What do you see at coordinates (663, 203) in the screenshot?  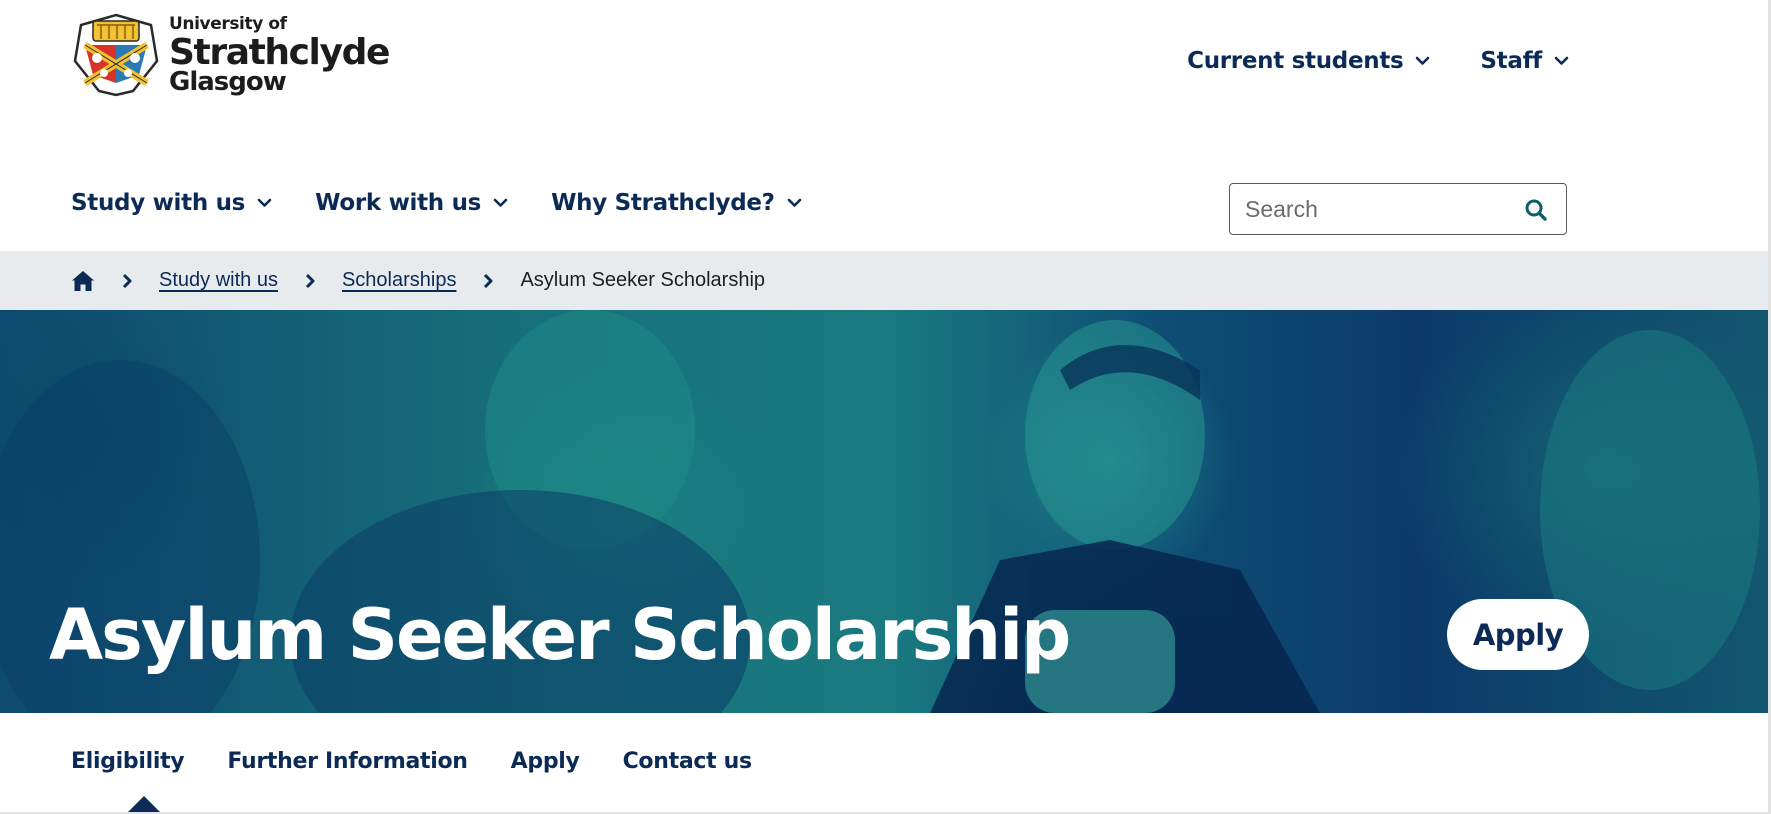 I see `main-nav-label: Why Strathclyde?` at bounding box center [663, 203].